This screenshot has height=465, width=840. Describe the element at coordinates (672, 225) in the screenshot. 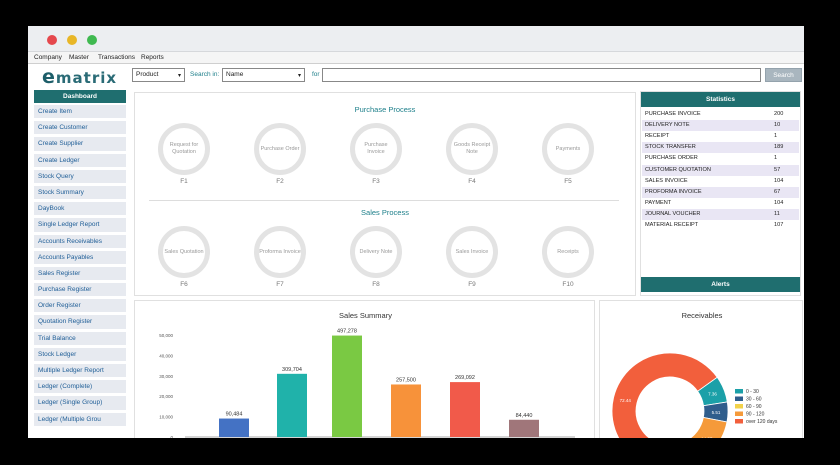

I see `statistics-name: MATERIAL RECEIPT` at that location.